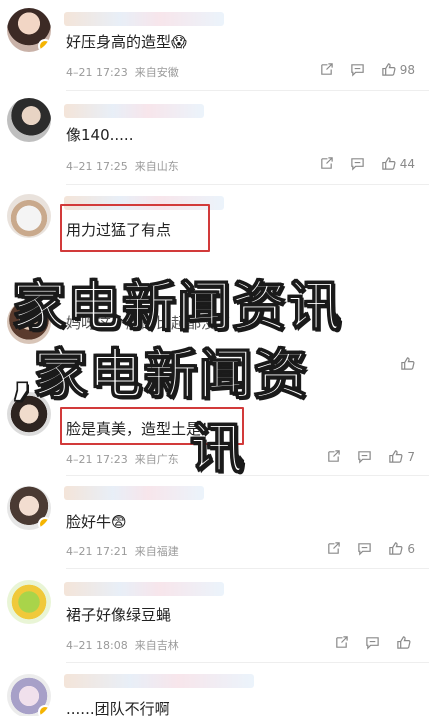 The height and width of the screenshot is (716, 429). Describe the element at coordinates (411, 548) in the screenshot. I see `like-count: 6` at that location.